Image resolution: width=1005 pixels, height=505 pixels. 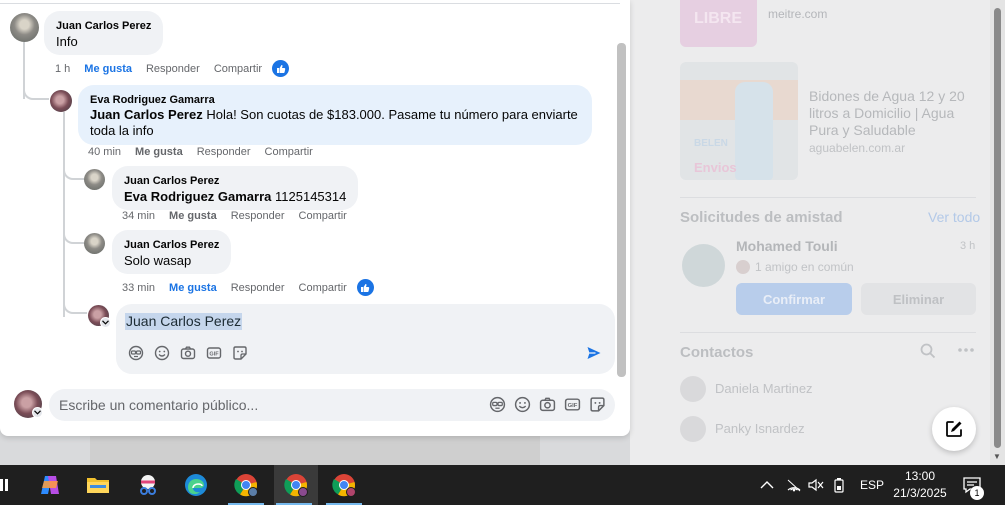 What do you see at coordinates (717, 352) in the screenshot?
I see `contacts-title: Contactos` at bounding box center [717, 352].